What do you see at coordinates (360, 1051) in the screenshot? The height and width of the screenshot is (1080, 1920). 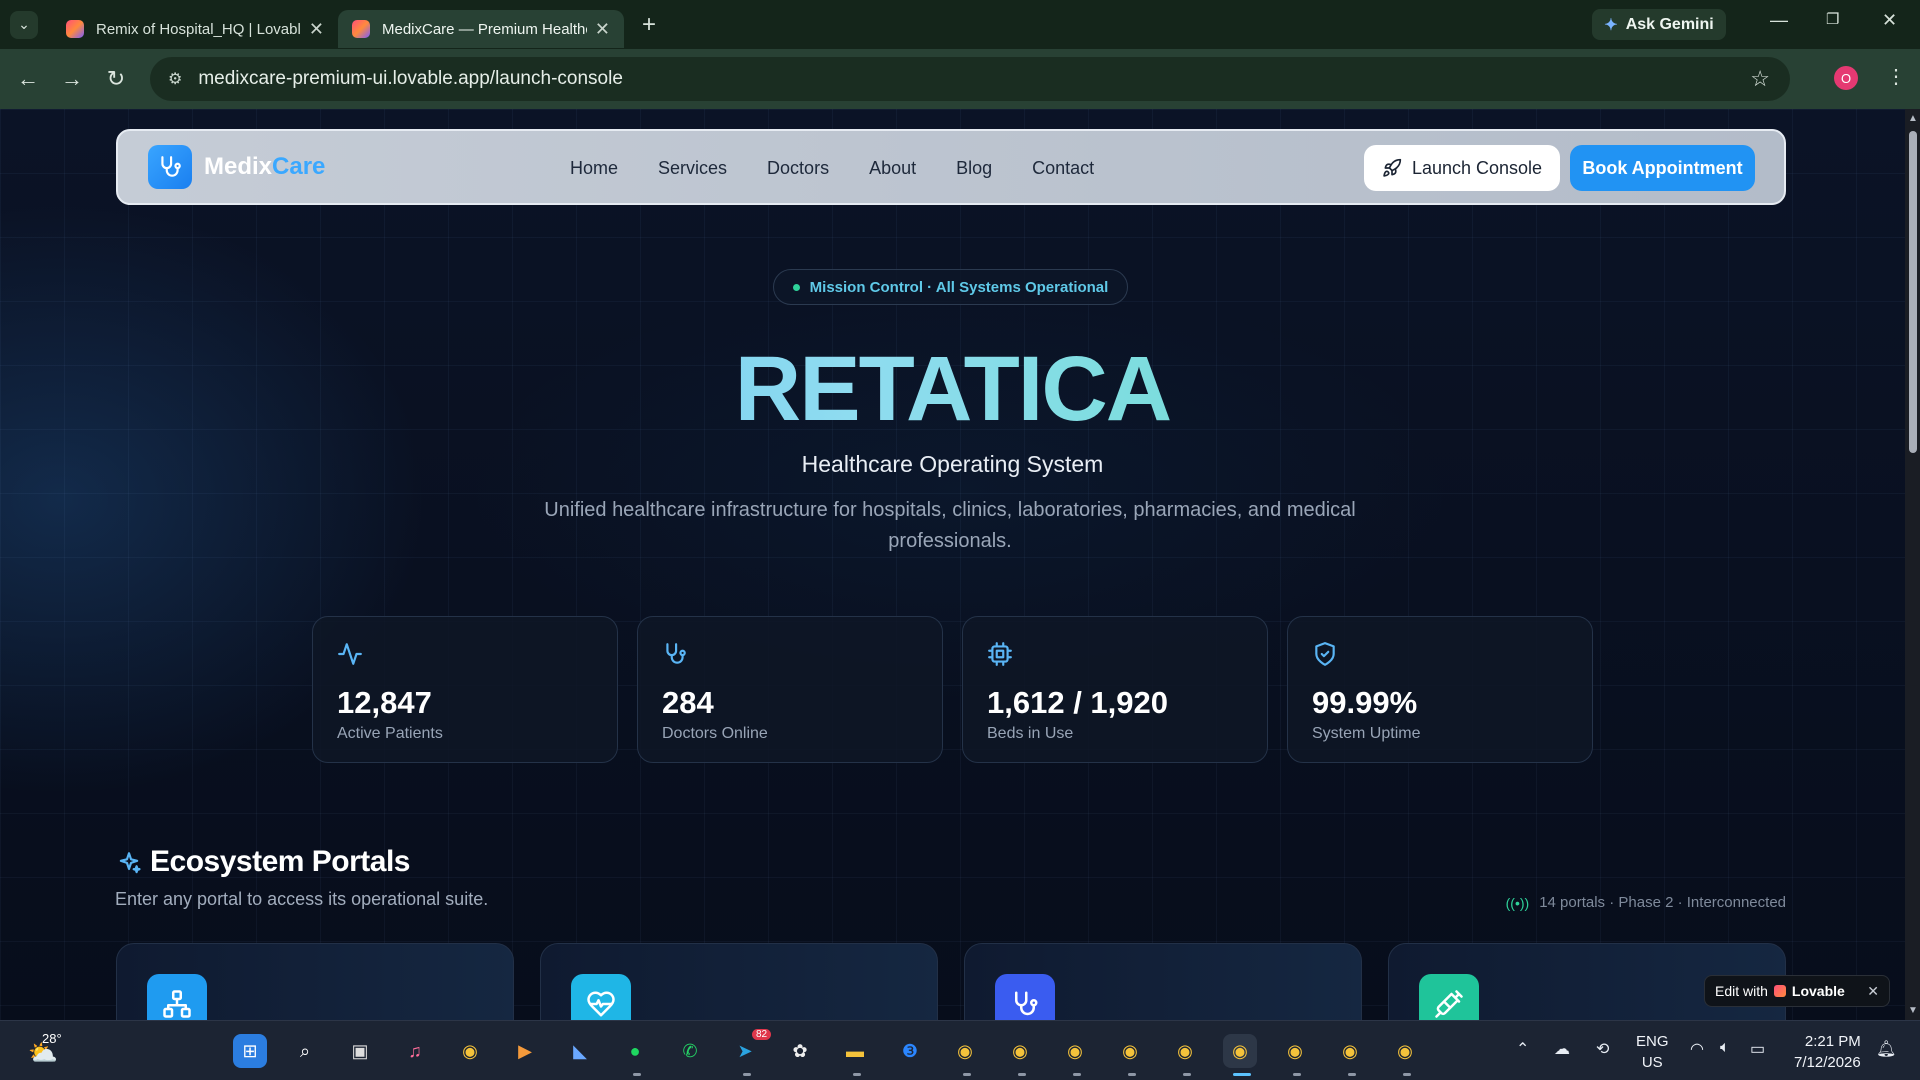 I see `task-view-icon: ▣` at bounding box center [360, 1051].